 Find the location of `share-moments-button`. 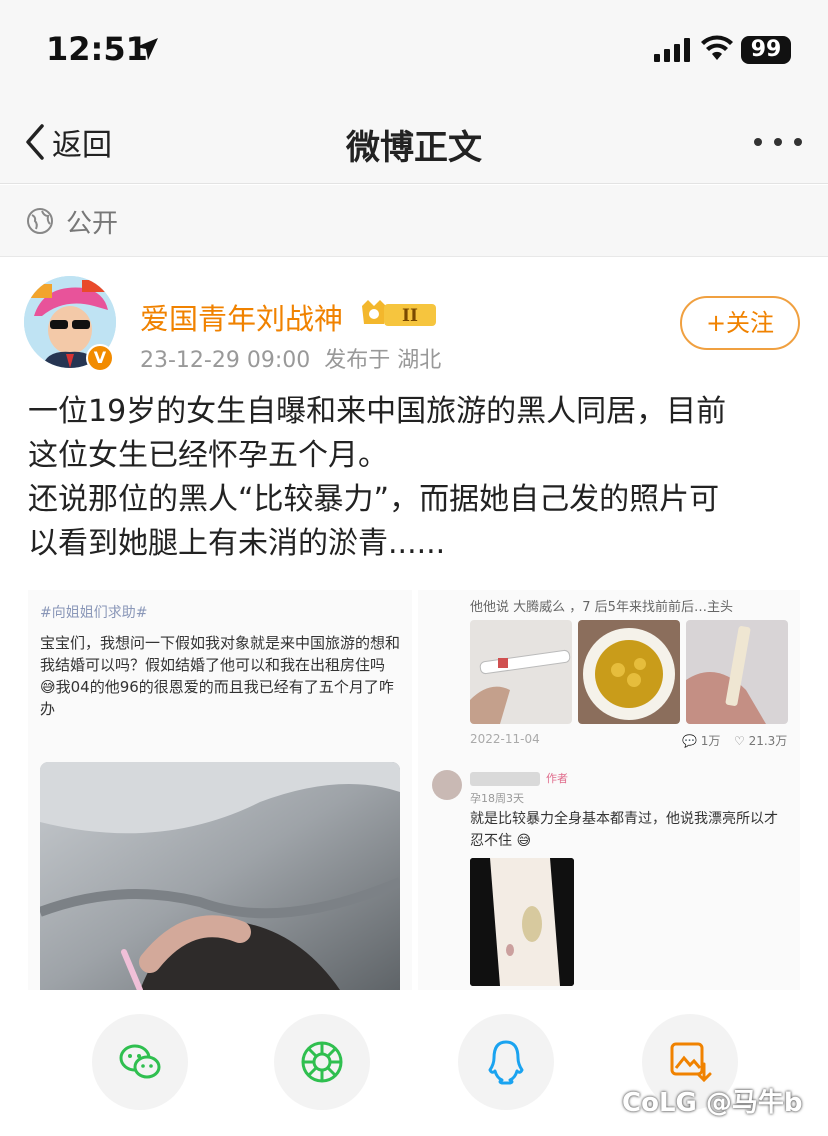

share-moments-button is located at coordinates (322, 1062).